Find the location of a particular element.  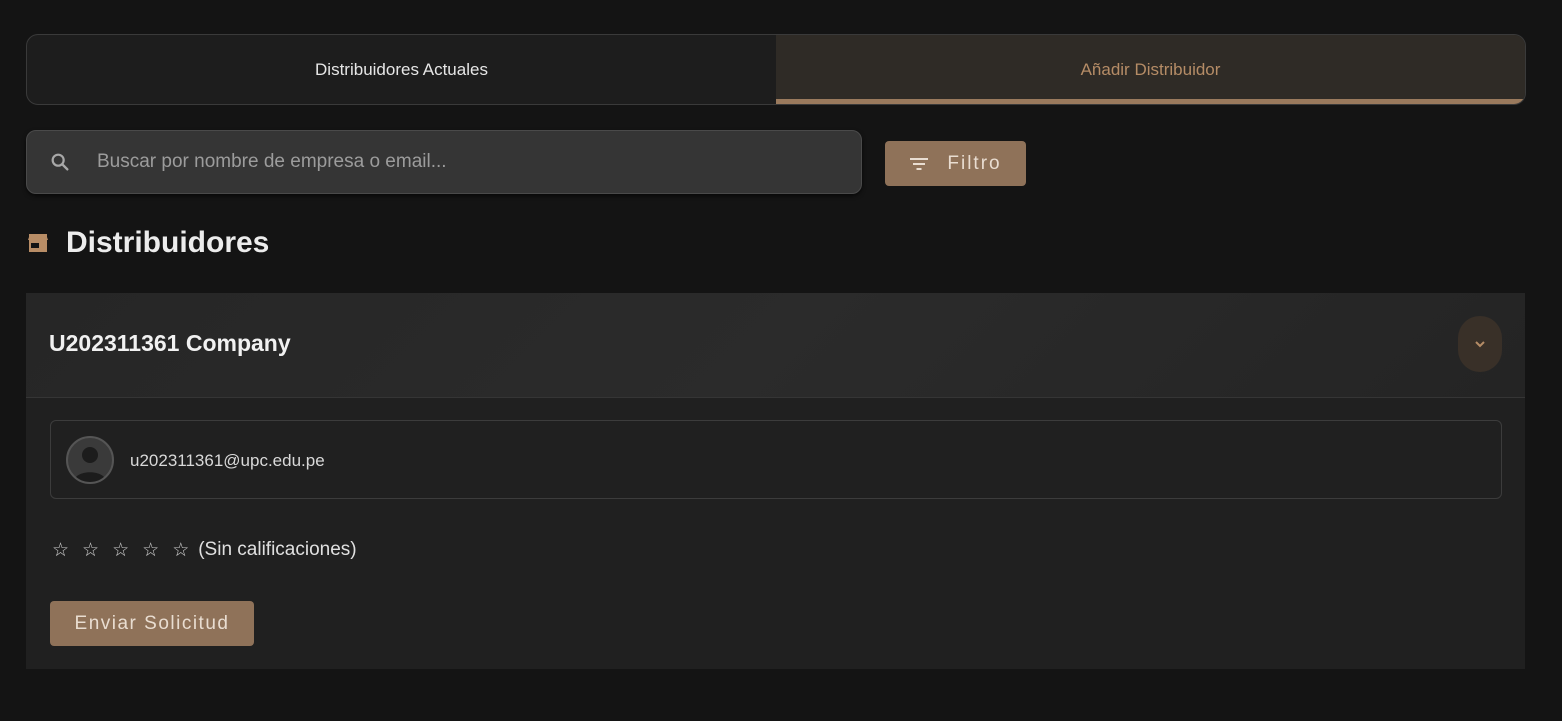

expand-button is located at coordinates (1480, 344).